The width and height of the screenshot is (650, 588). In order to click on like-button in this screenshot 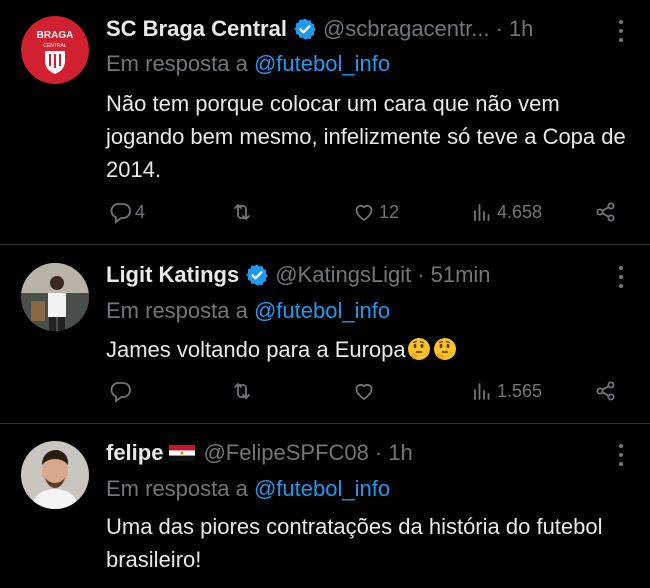, I will do `click(365, 391)`.